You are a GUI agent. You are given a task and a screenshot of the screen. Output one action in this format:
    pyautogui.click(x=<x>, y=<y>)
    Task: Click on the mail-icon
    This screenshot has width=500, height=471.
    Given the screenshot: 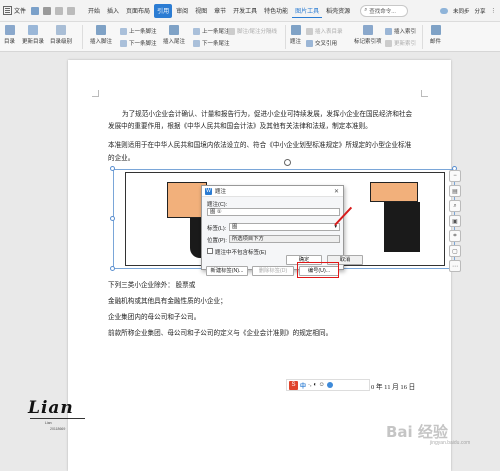 What is the action you would take?
    pyautogui.click(x=435, y=30)
    